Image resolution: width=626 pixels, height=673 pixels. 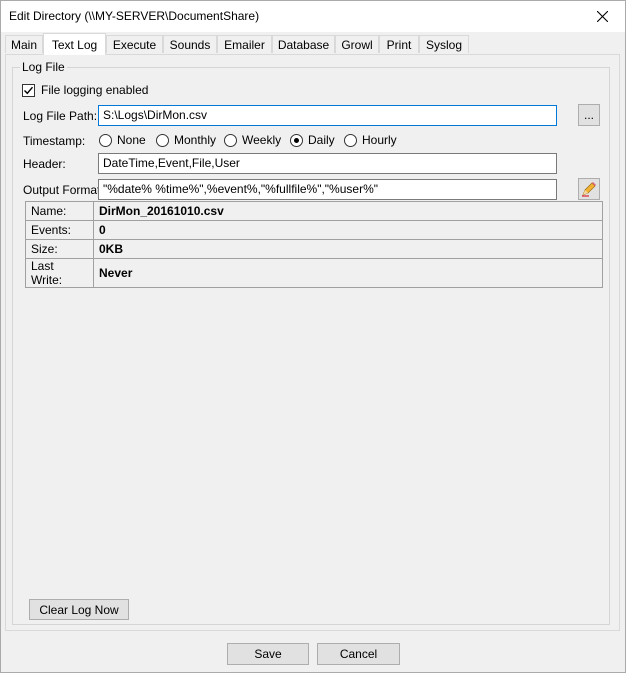 I want to click on file-logging-checkbox, so click(x=28, y=90).